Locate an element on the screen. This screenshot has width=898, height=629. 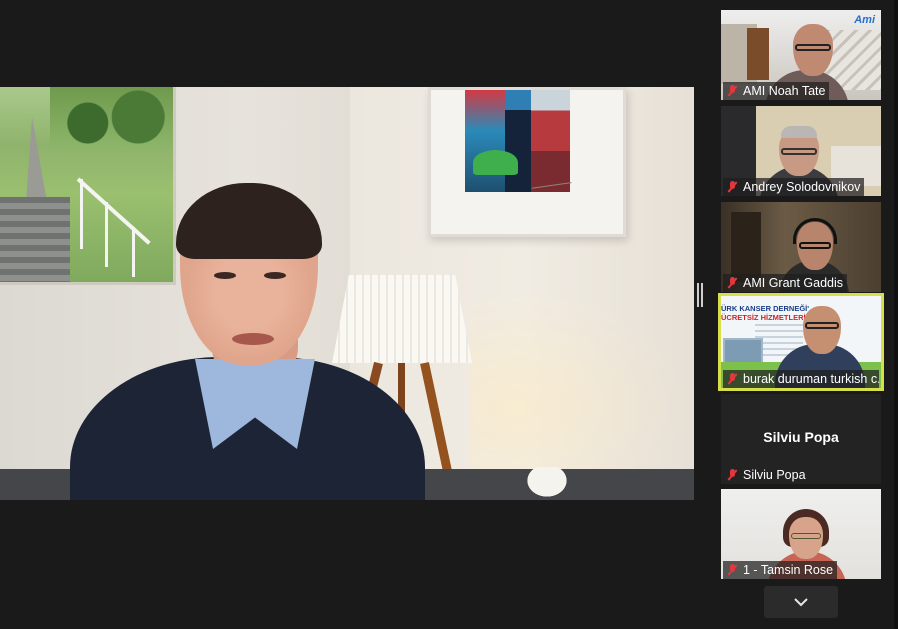
slide-title-line1: ÜRK KANSER DERNEĞİ' is located at coordinates (765, 308).